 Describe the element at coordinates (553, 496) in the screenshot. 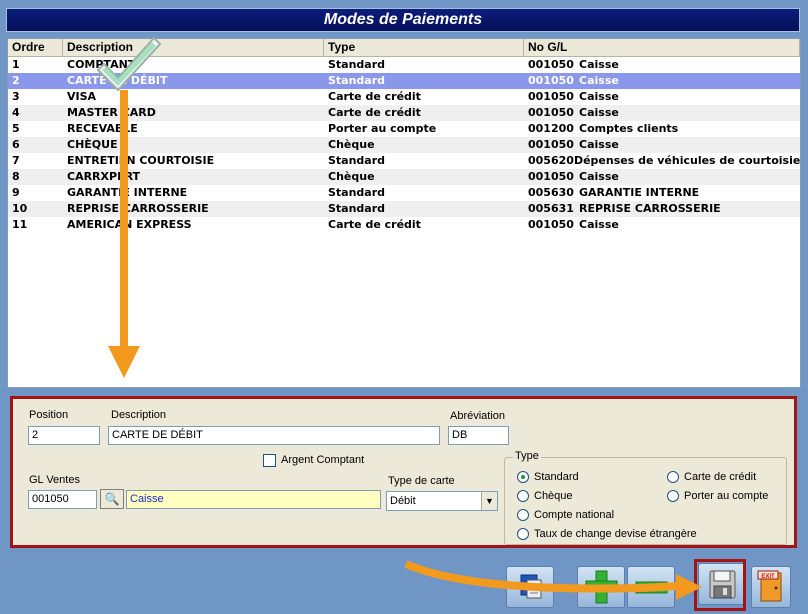

I see `type-label-cheque: Chèque` at that location.